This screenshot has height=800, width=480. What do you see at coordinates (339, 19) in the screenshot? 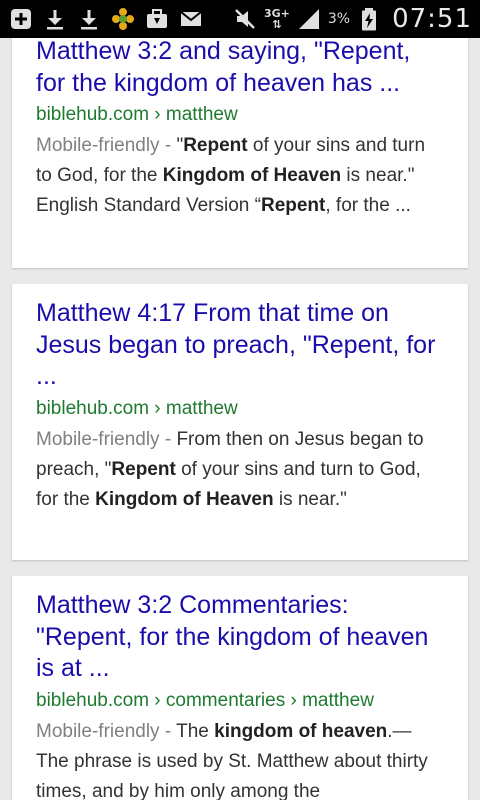
I see `battery-percent: 3%` at bounding box center [339, 19].